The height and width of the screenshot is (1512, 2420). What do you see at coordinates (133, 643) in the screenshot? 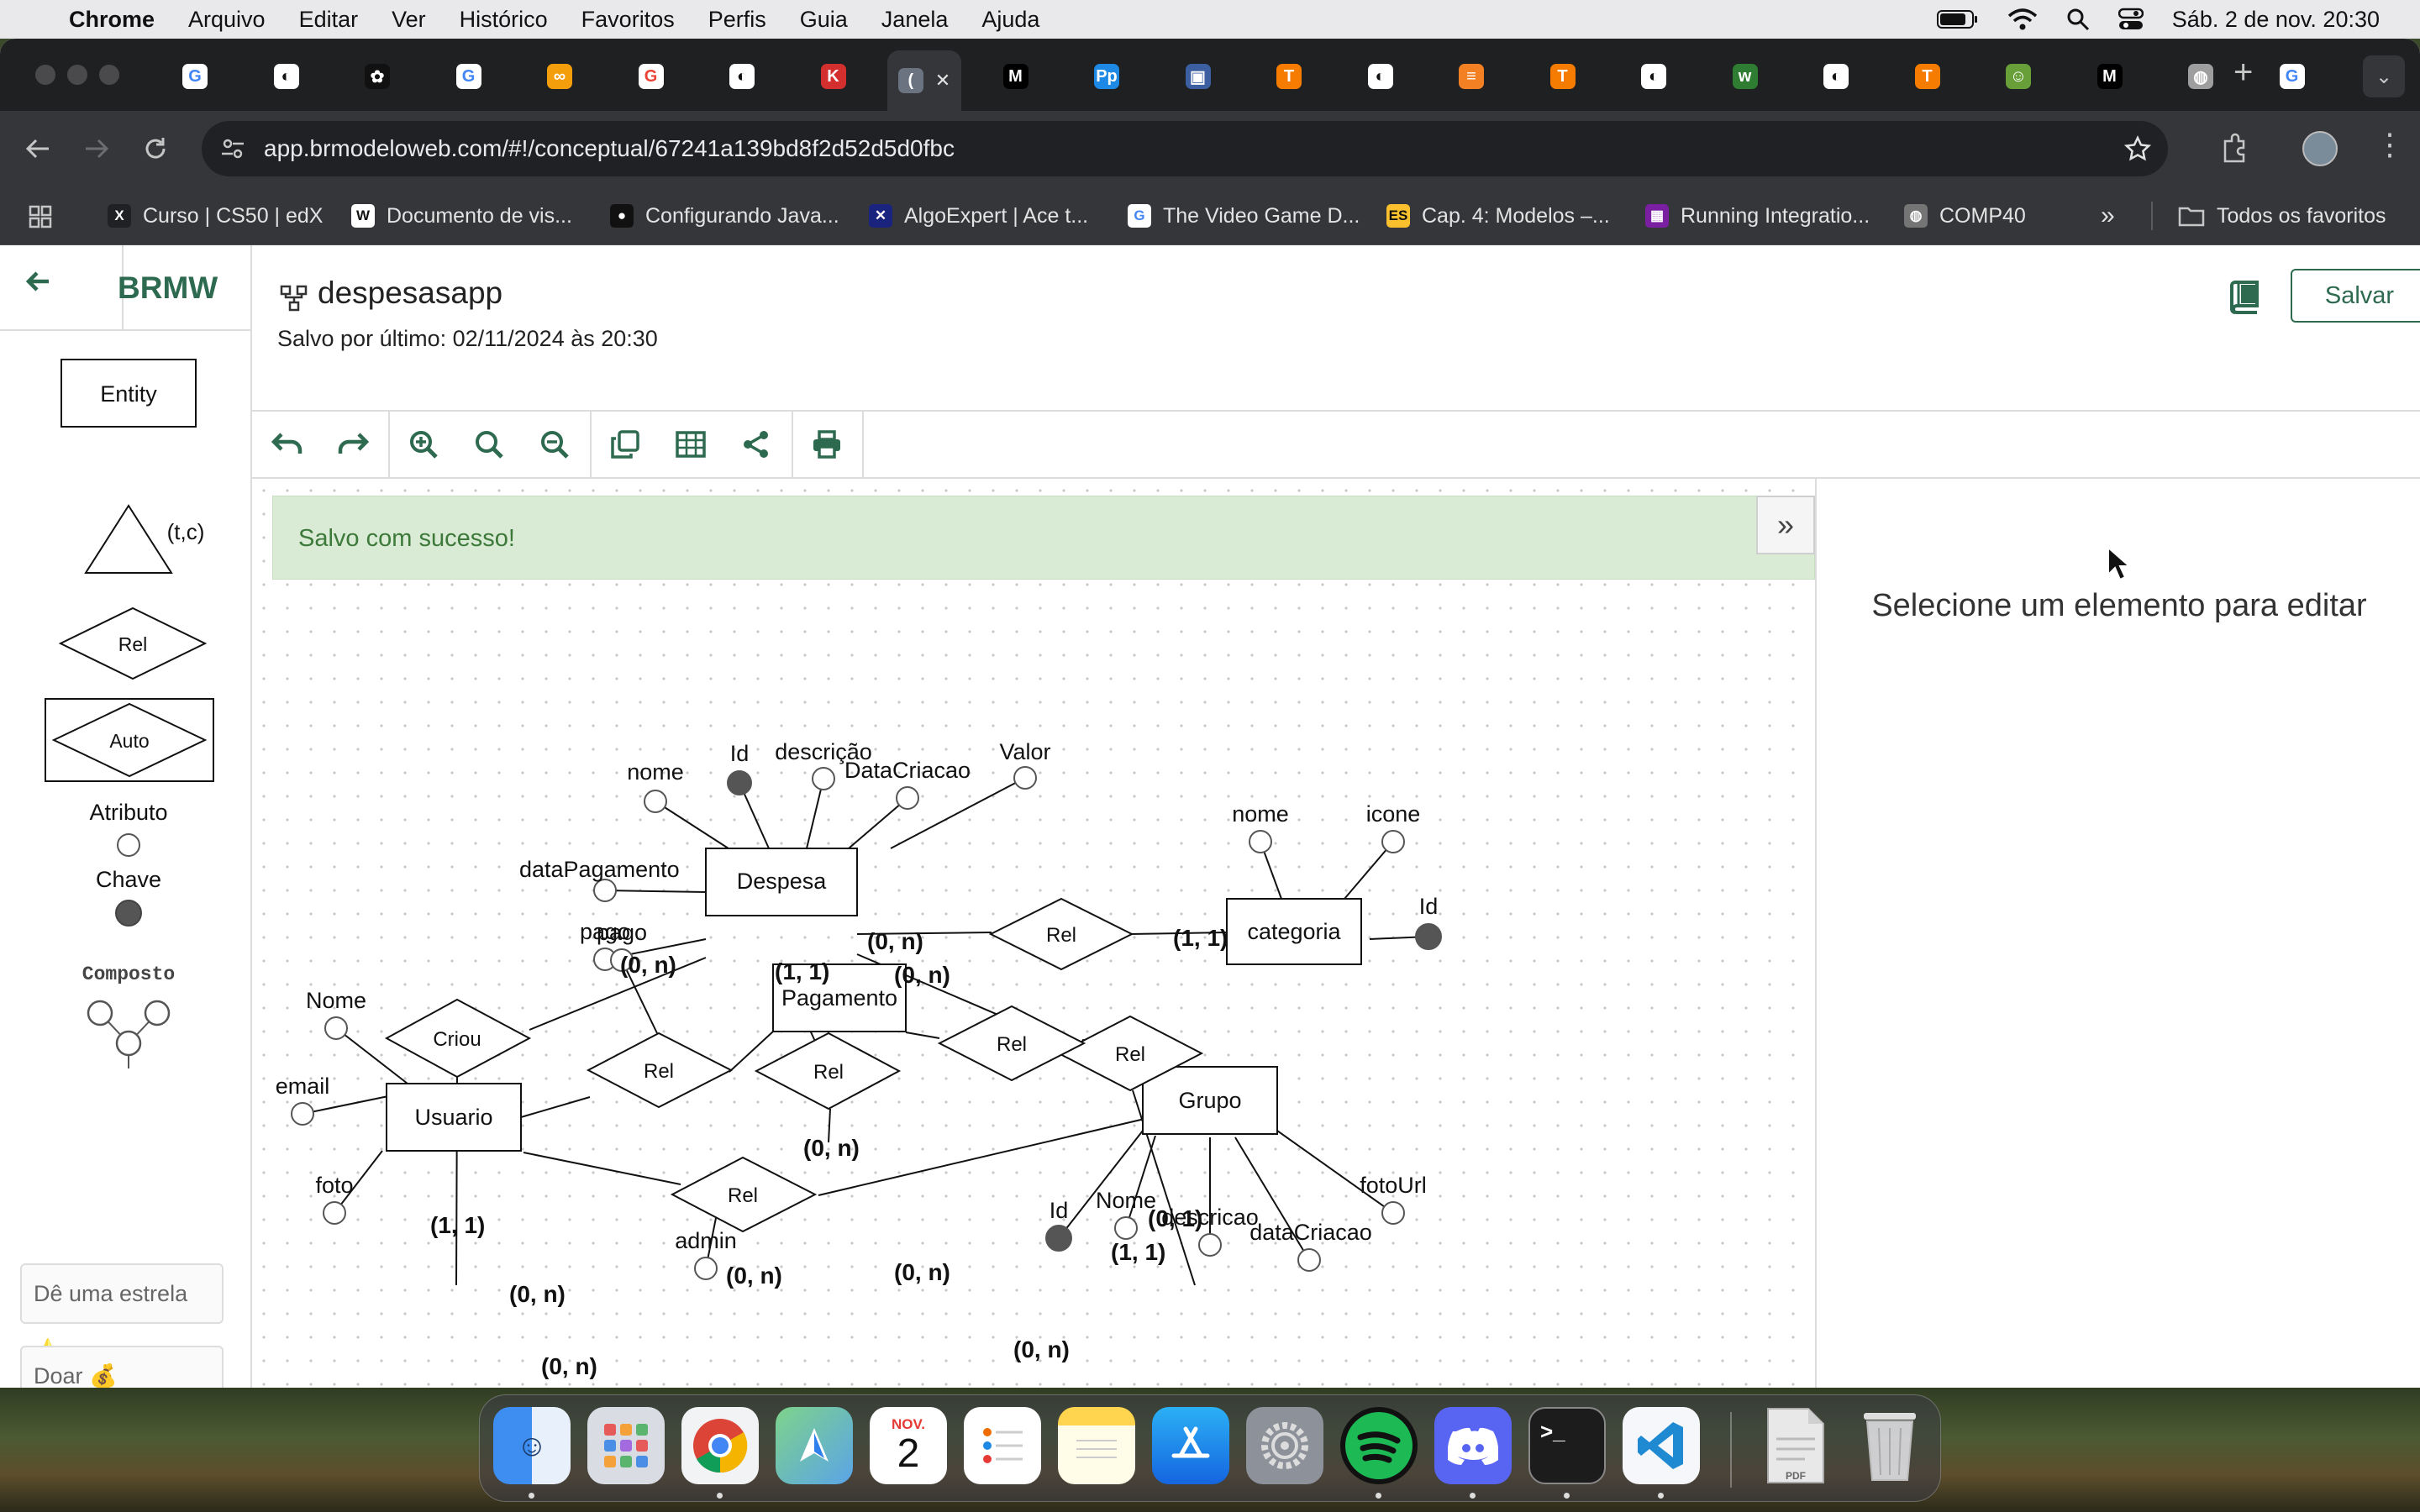
I see `palette-relationship: Rel` at bounding box center [133, 643].